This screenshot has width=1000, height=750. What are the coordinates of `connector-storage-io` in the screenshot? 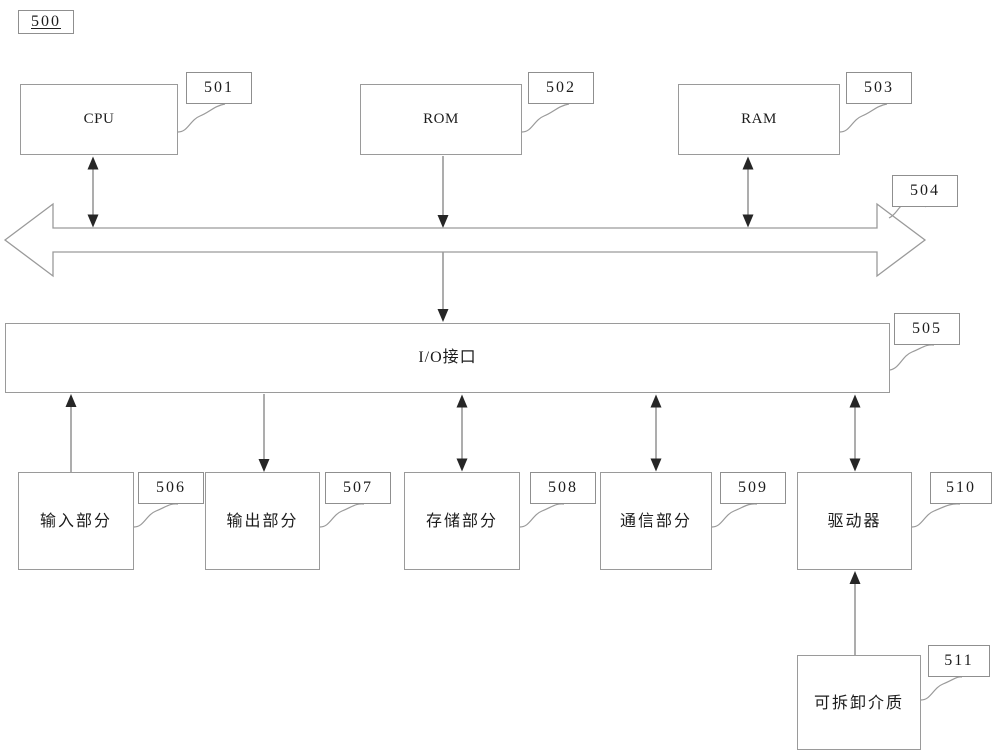 It's located at (462, 433).